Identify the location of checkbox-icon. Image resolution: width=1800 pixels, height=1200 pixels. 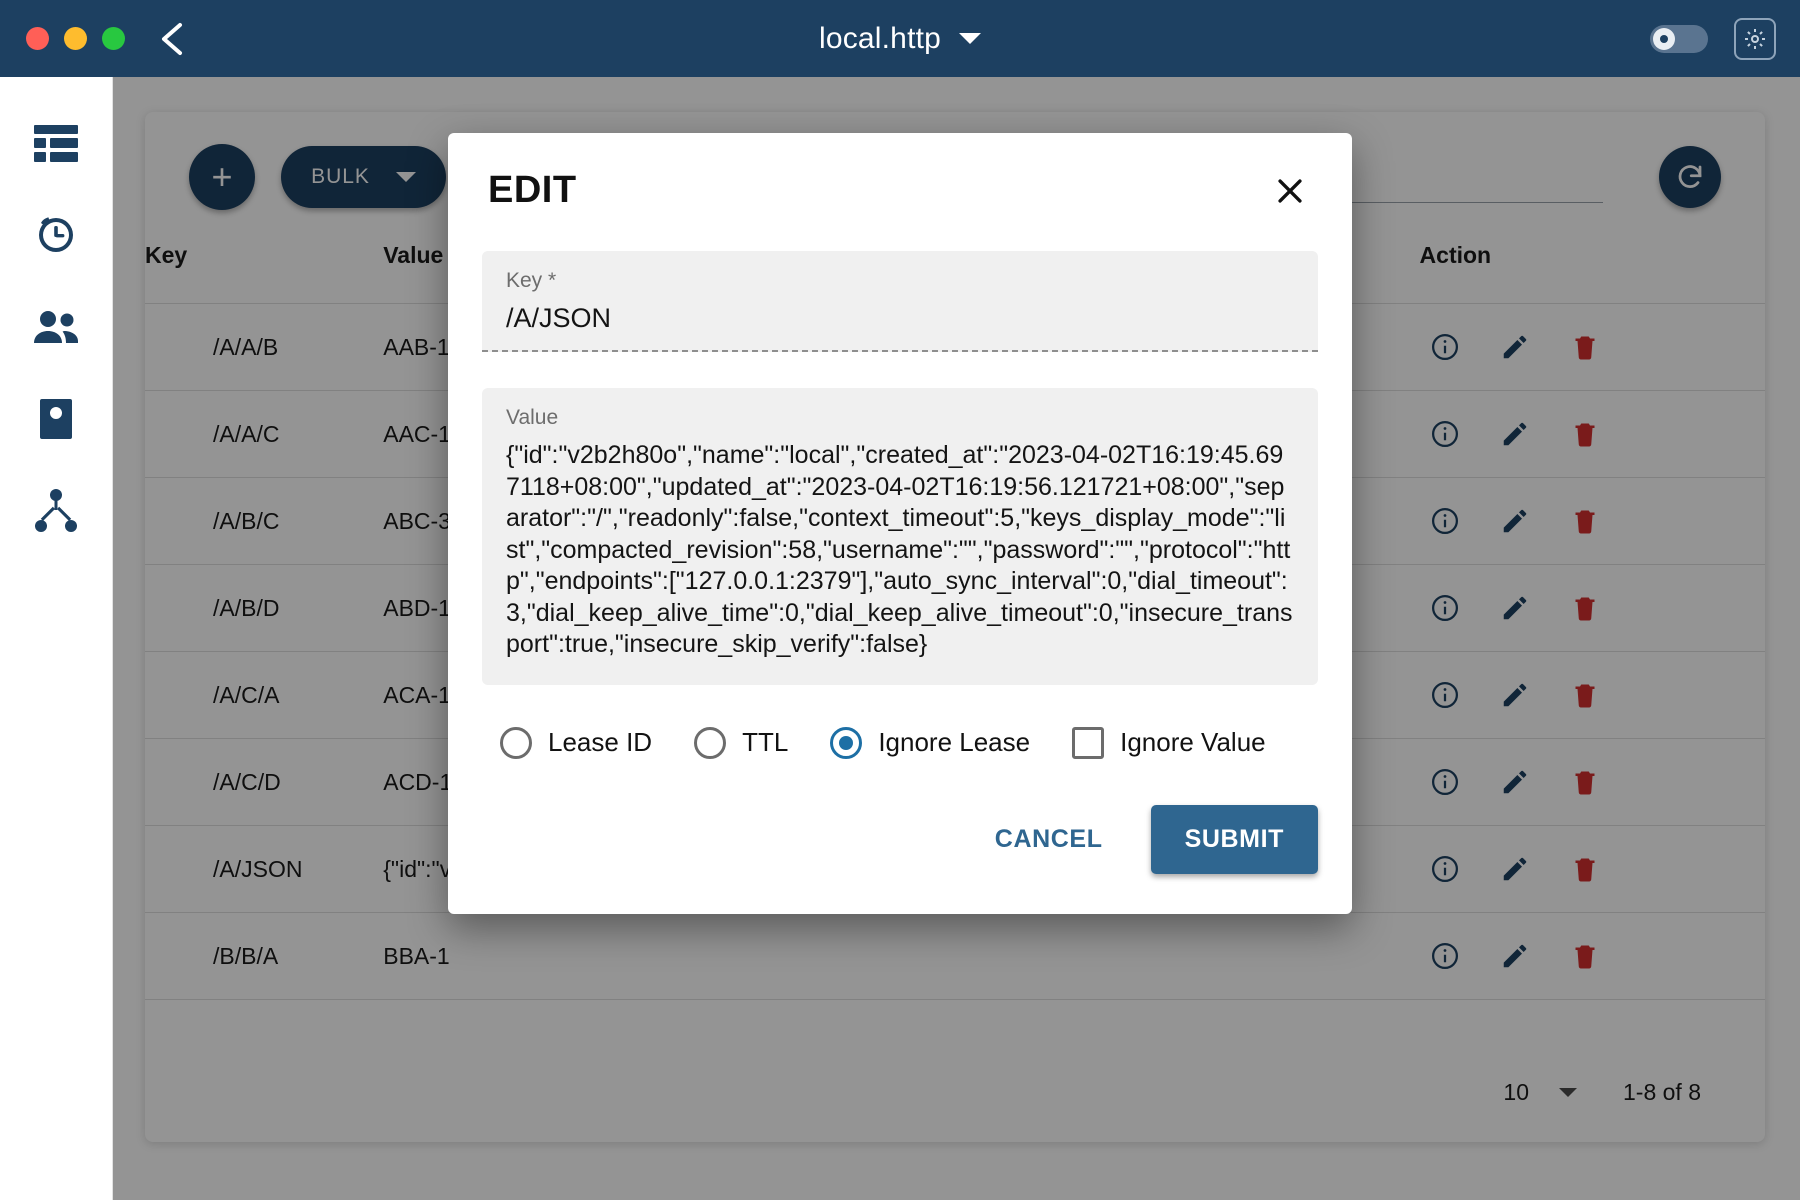
(1088, 742).